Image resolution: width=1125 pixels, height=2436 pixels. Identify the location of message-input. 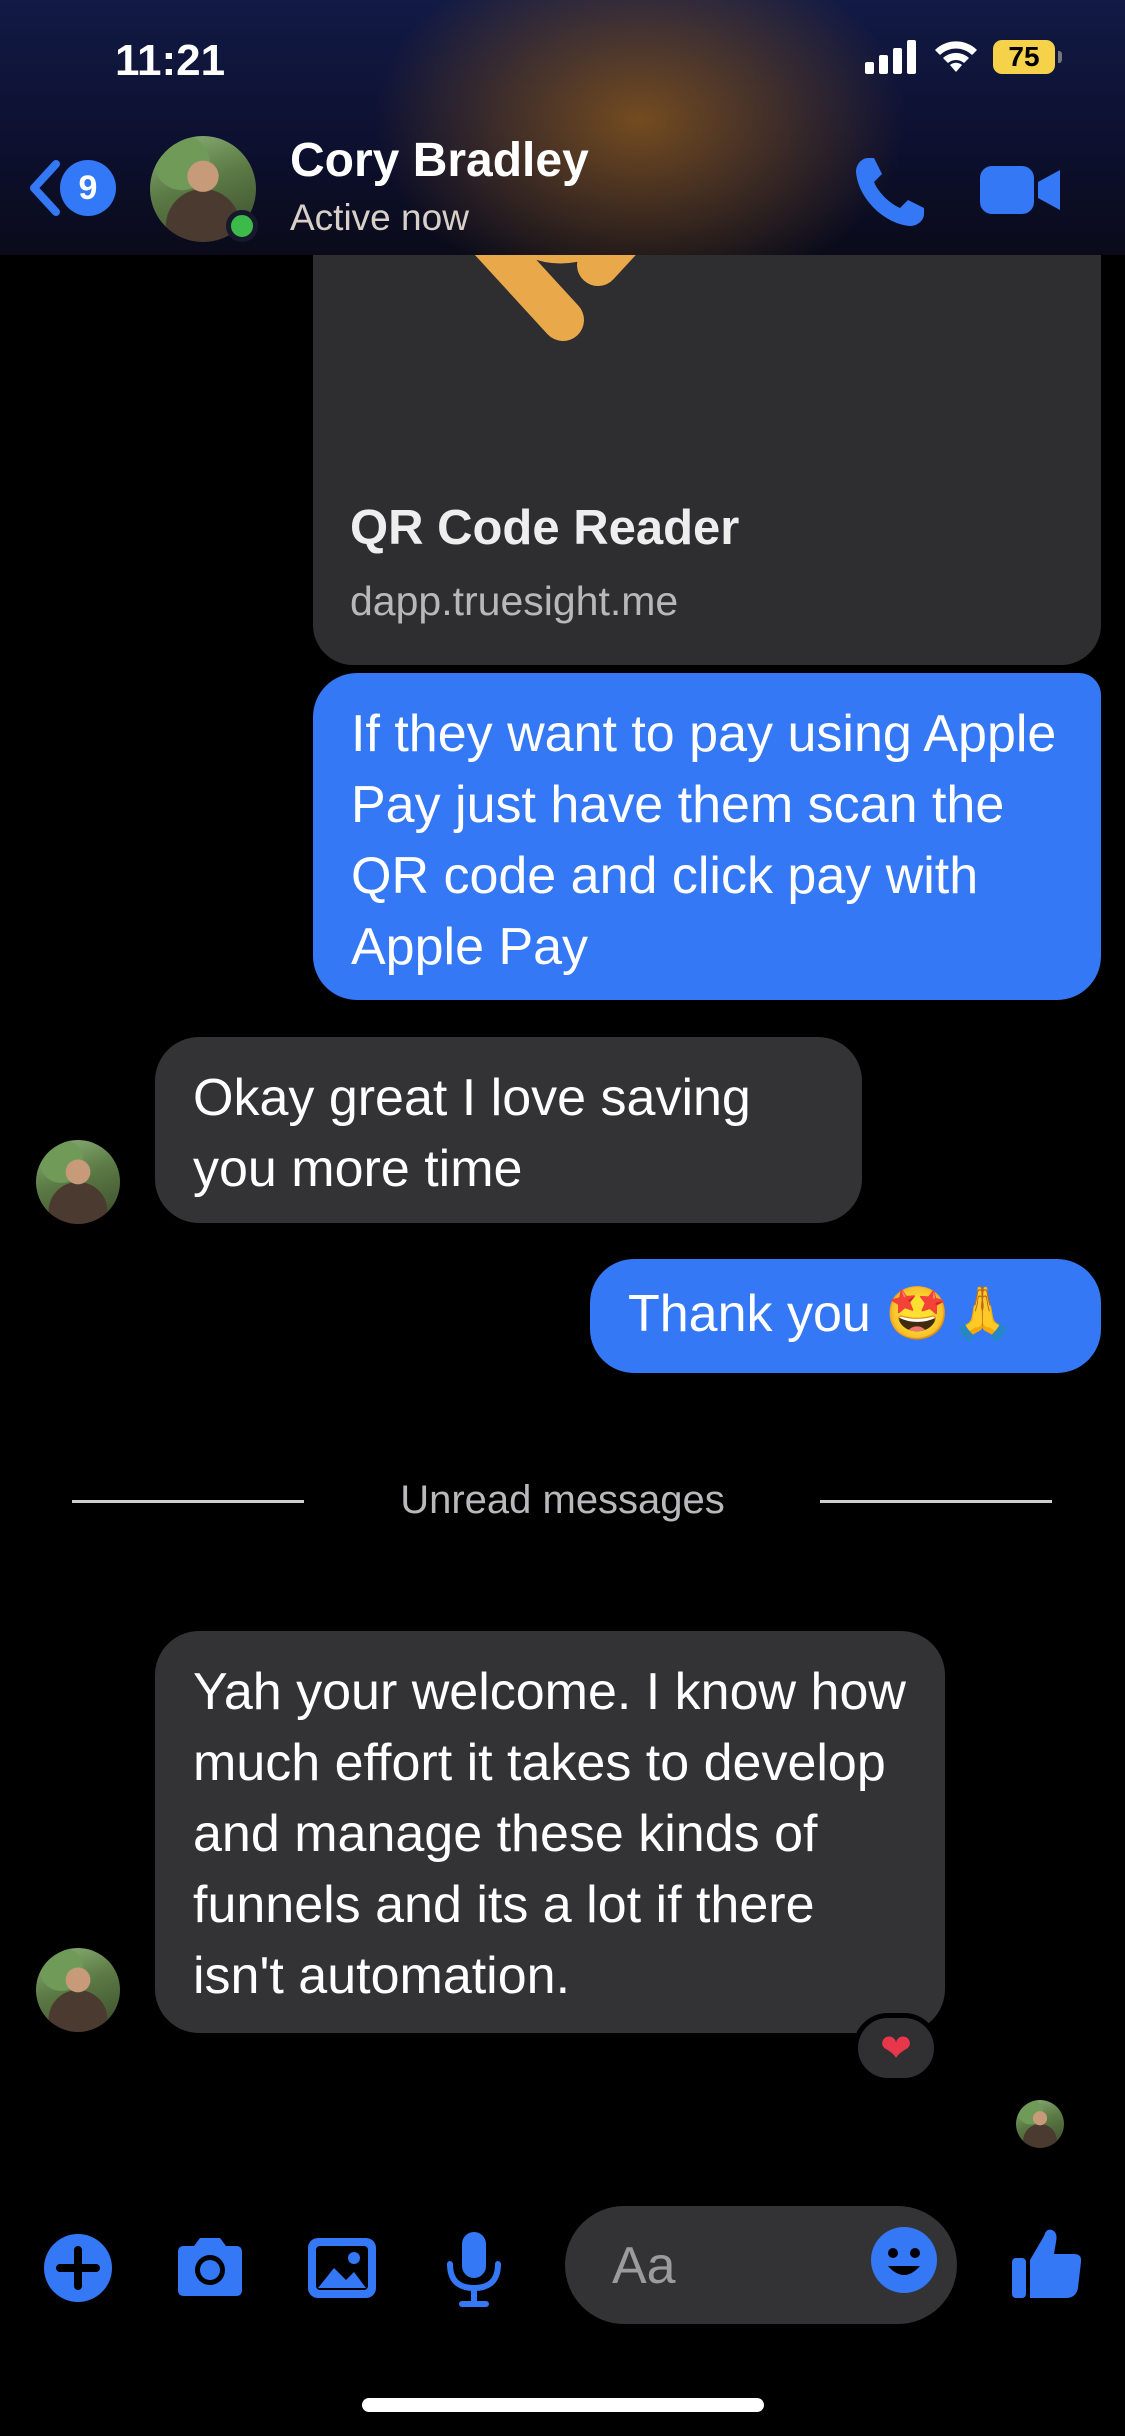
(737, 2266).